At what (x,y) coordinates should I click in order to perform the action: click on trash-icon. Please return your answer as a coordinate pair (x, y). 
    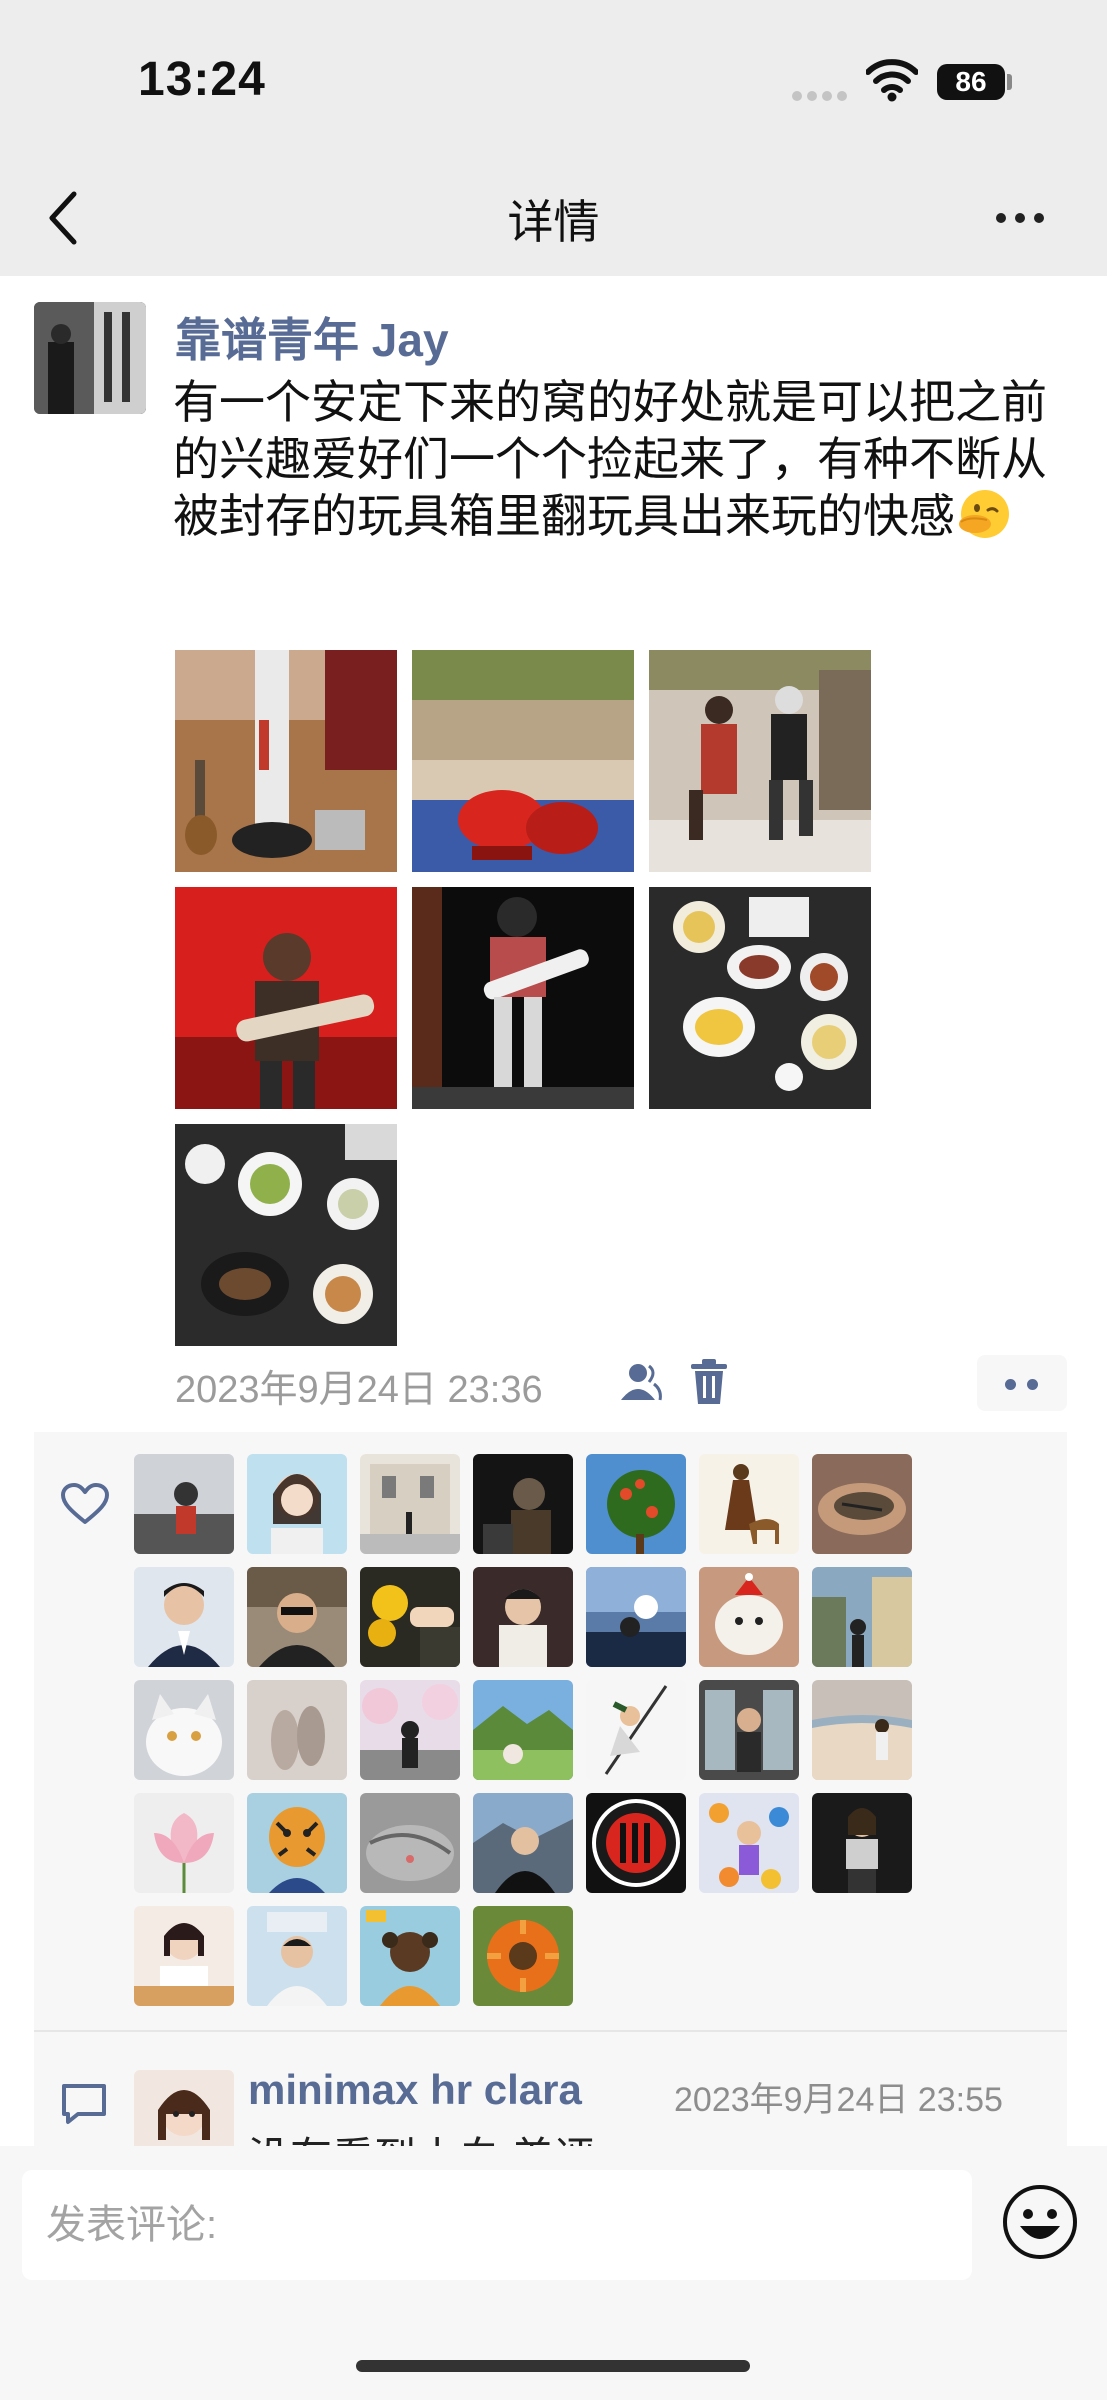
    Looking at the image, I should click on (709, 1382).